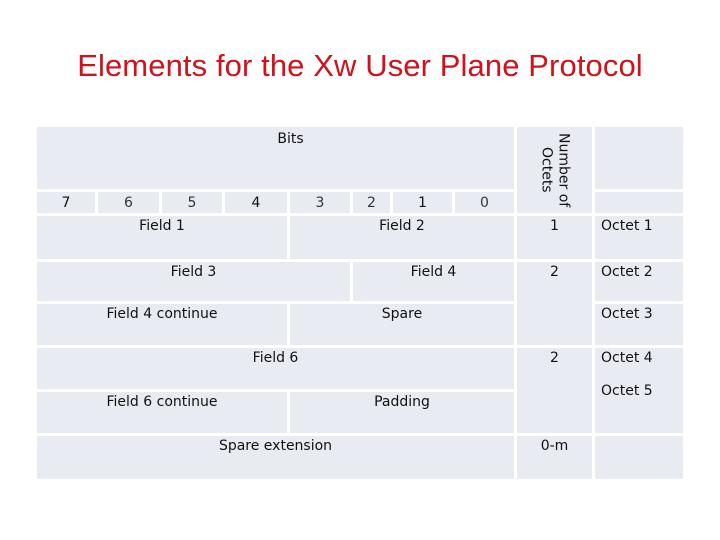  I want to click on octets-header-label: Number of Octets, so click(555, 170).